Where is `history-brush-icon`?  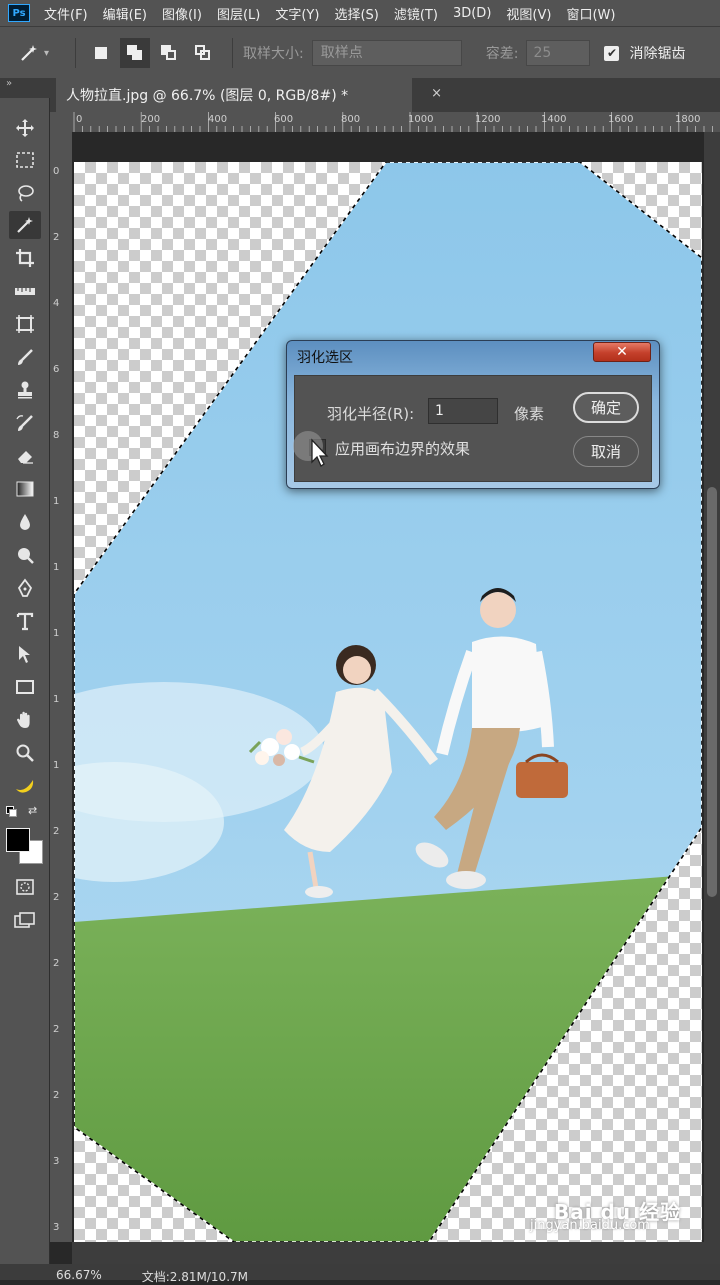 history-brush-icon is located at coordinates (25, 423).